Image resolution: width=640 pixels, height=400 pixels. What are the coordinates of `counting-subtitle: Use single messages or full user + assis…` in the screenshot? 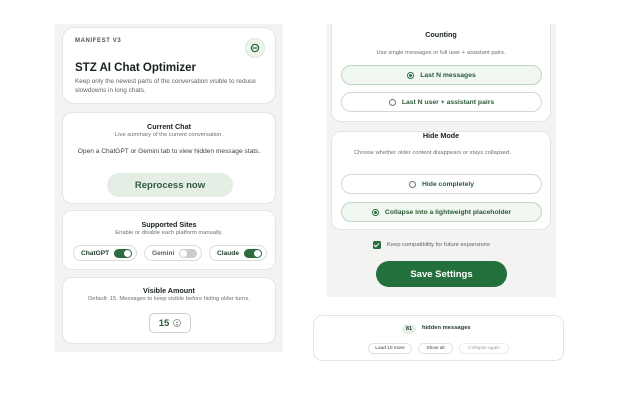 It's located at (441, 53).